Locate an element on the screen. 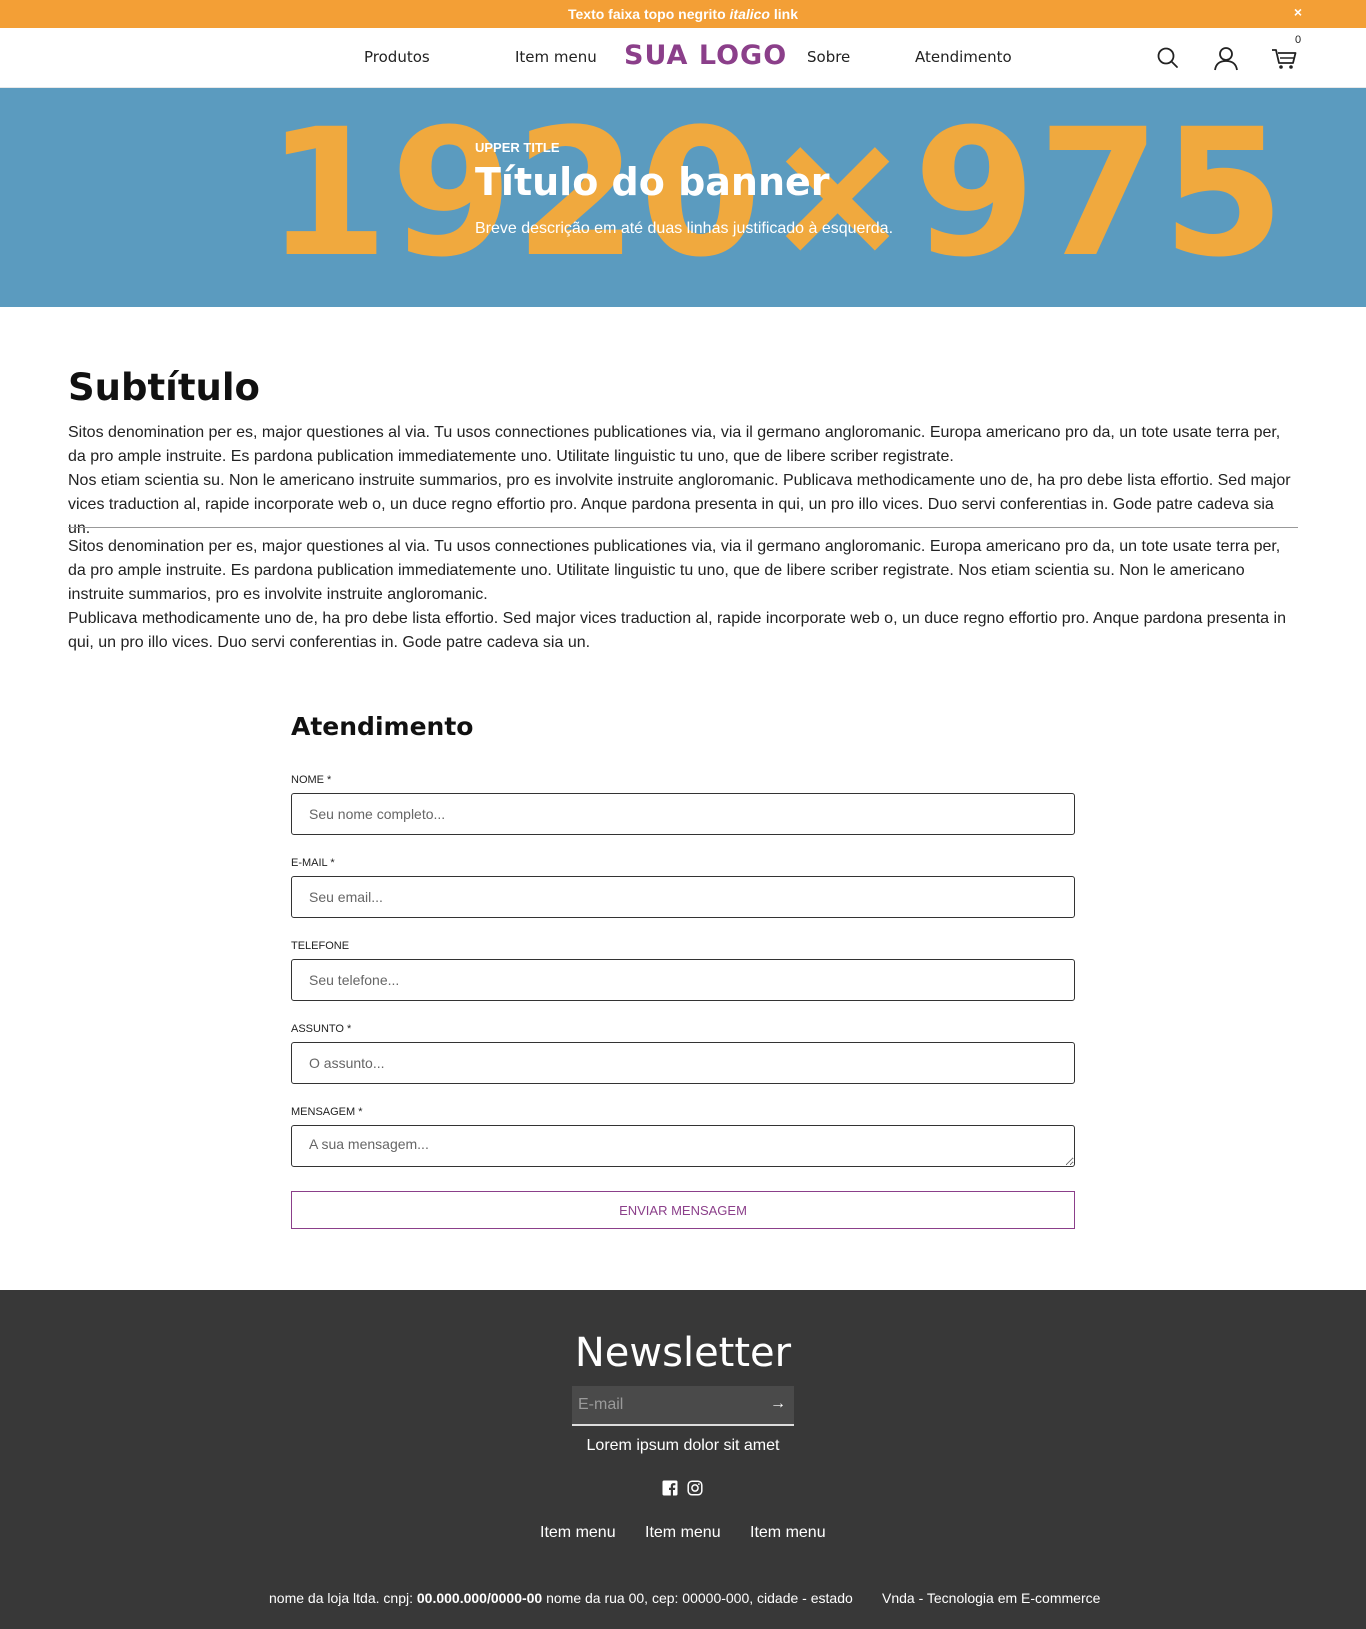 The image size is (1366, 1629). announcement-link: Texto faixa topo negrito italico link is located at coordinates (683, 14).